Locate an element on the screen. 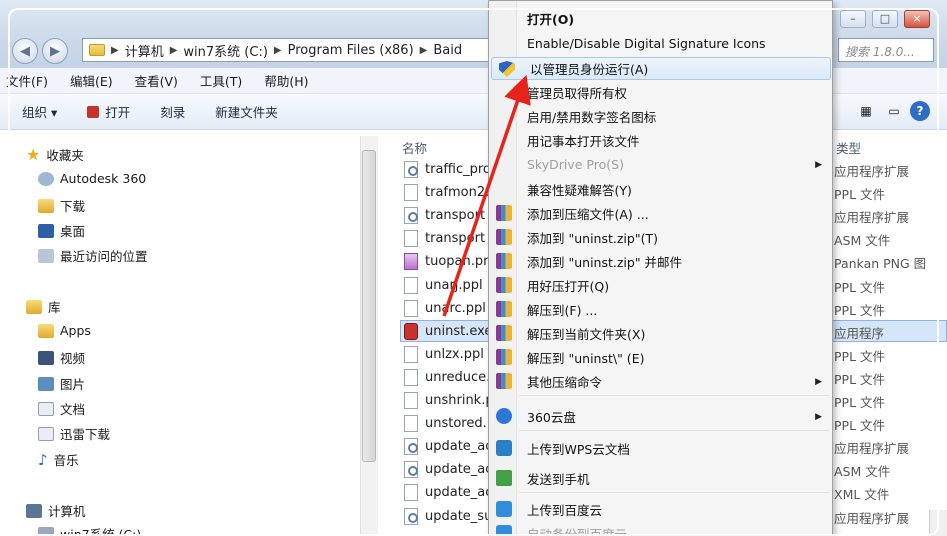  breadcrumb-program-files: Program Files (x86) is located at coordinates (351, 50).